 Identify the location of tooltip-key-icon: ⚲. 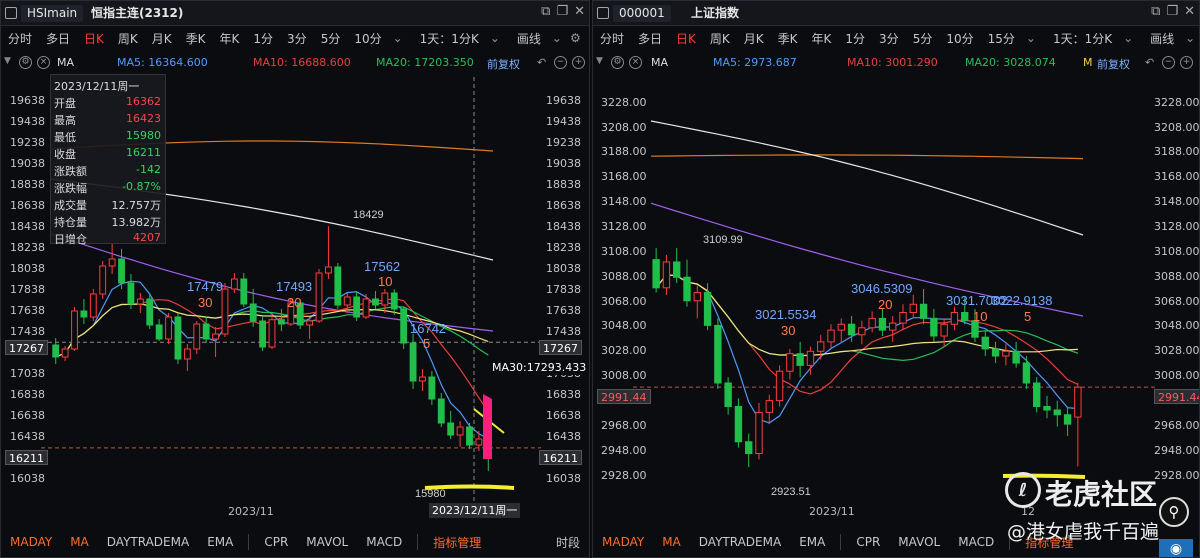
(1174, 512).